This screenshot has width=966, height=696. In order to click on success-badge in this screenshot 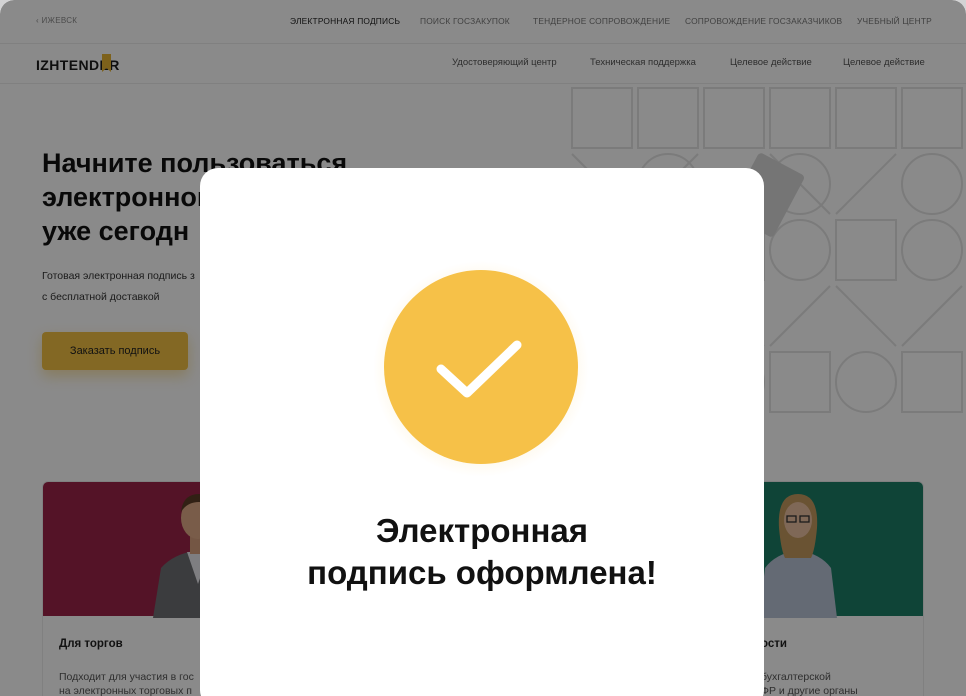, I will do `click(481, 367)`.